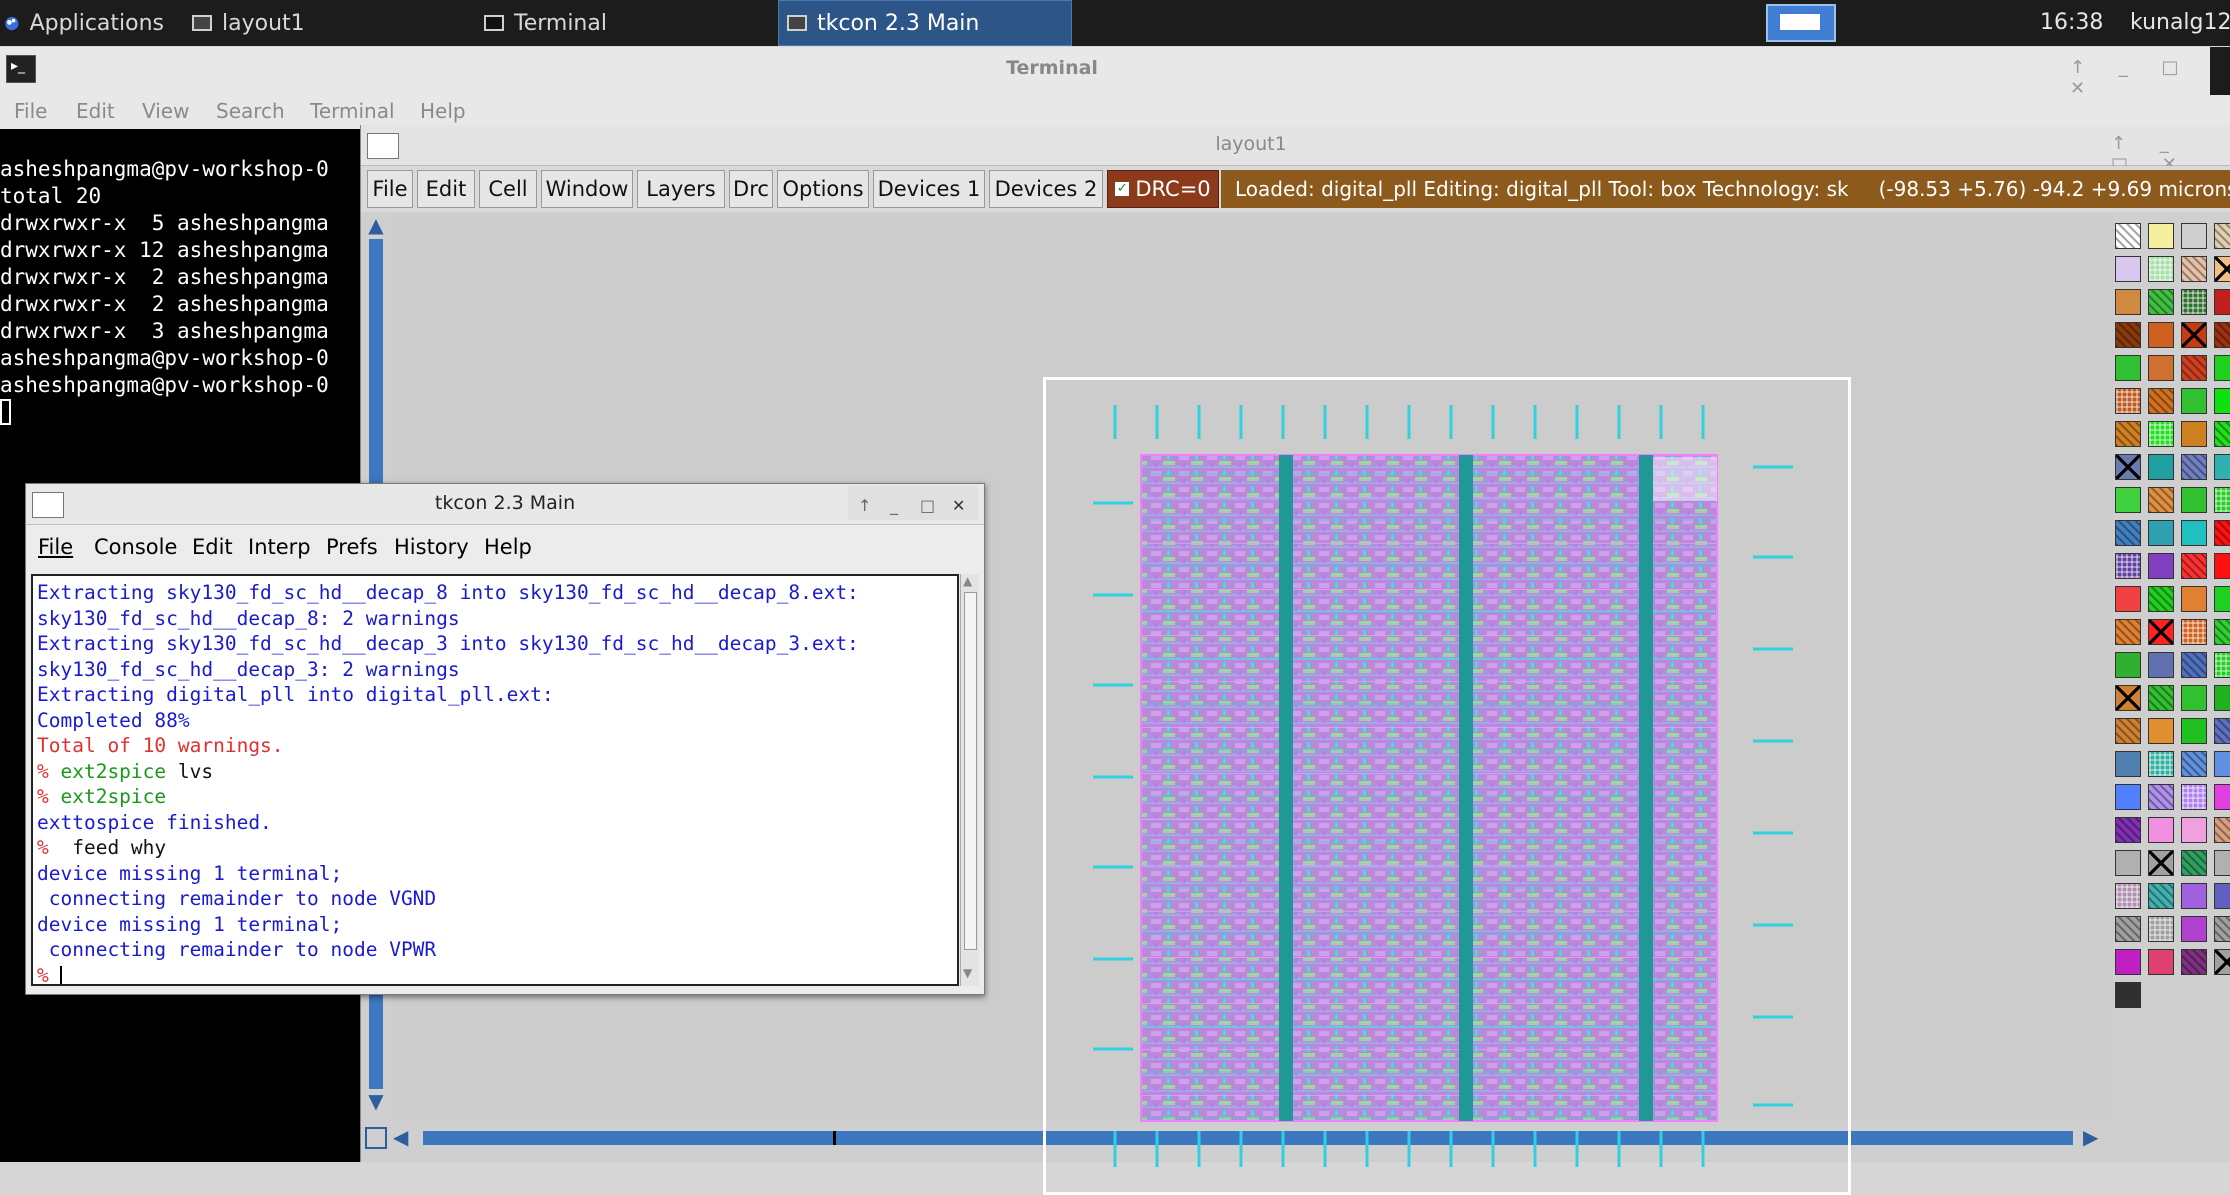 The width and height of the screenshot is (2230, 1195). What do you see at coordinates (925, 23) in the screenshot?
I see `task-tkcon: tkcon 2.3 Main` at bounding box center [925, 23].